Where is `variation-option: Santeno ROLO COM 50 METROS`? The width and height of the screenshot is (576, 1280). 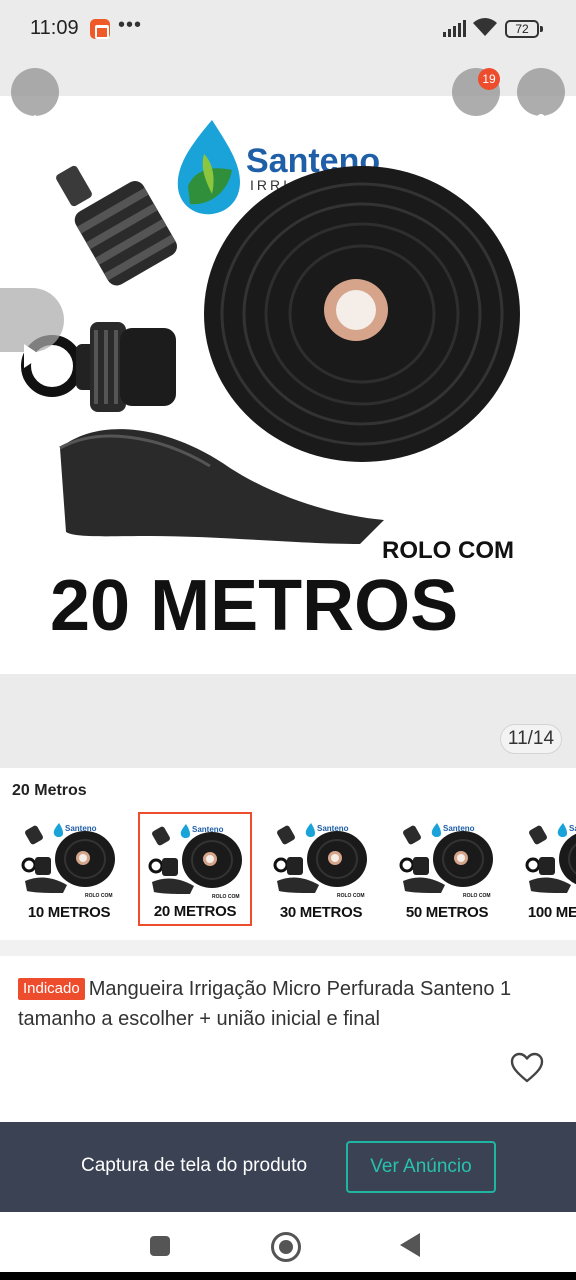
variation-option: Santeno ROLO COM 50 METROS is located at coordinates (447, 869).